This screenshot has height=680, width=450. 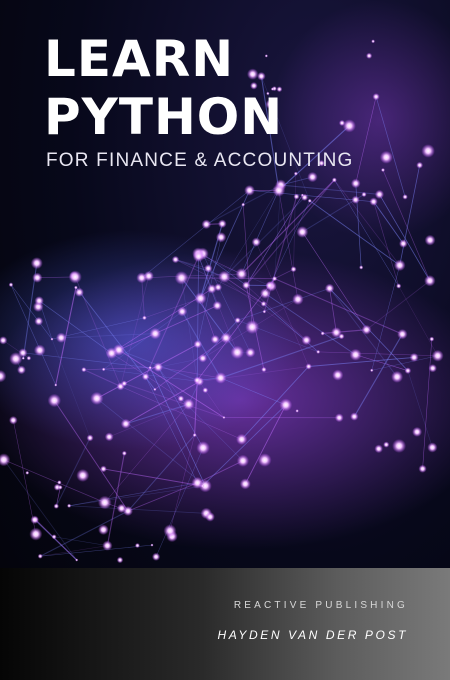 What do you see at coordinates (139, 59) in the screenshot?
I see `title-line-1: LEARN` at bounding box center [139, 59].